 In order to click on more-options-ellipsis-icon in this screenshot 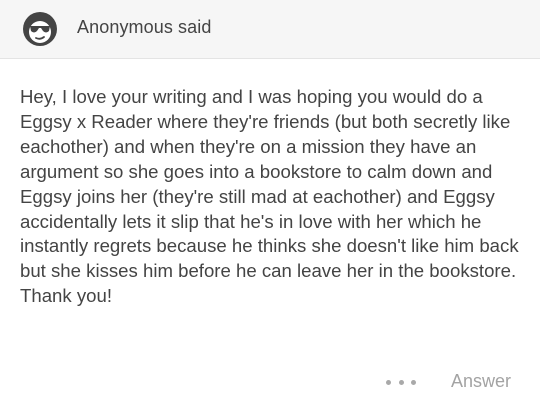, I will do `click(401, 382)`.